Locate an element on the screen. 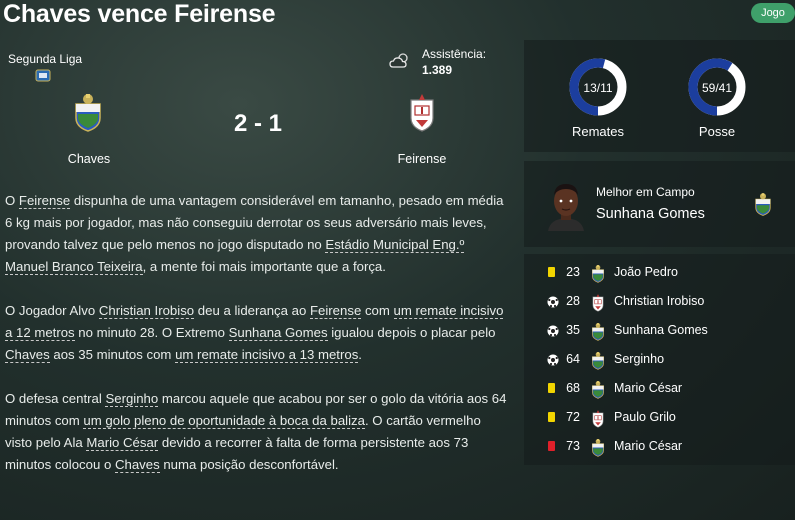 The image size is (795, 520). event-player: Christian Irobiso is located at coordinates (659, 301).